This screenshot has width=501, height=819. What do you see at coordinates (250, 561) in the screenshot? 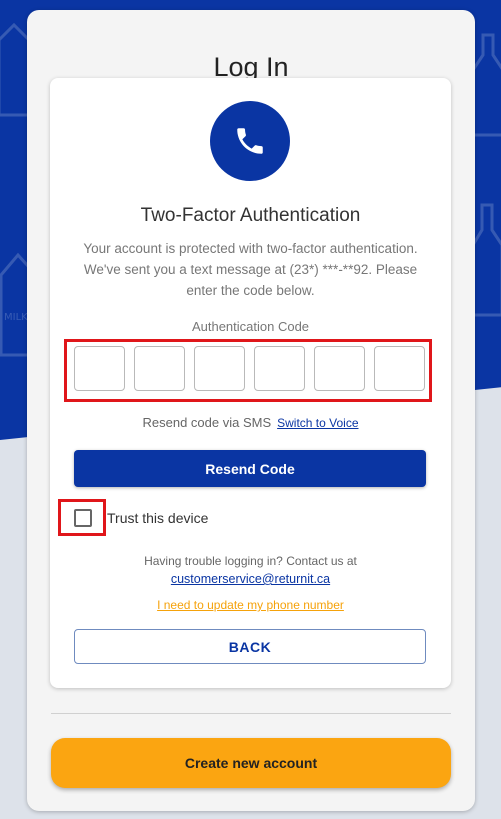
I see `trouble-text: Having trouble logging in? Contact us at` at bounding box center [250, 561].